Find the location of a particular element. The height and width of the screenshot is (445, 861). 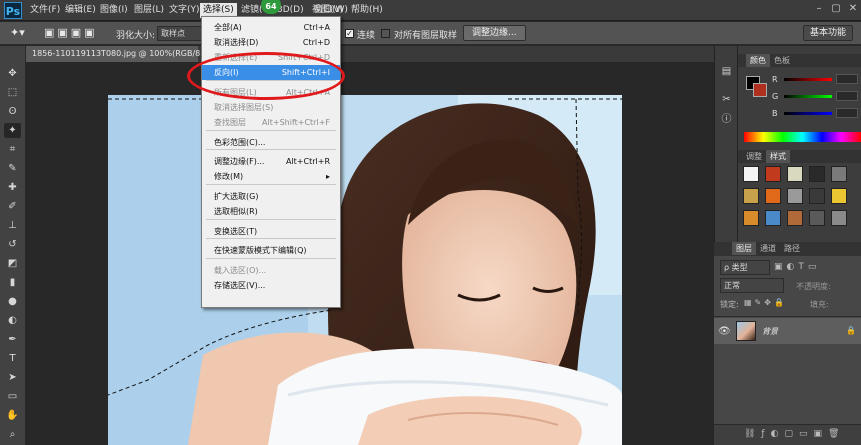

layer-name: 背景 is located at coordinates (770, 331).